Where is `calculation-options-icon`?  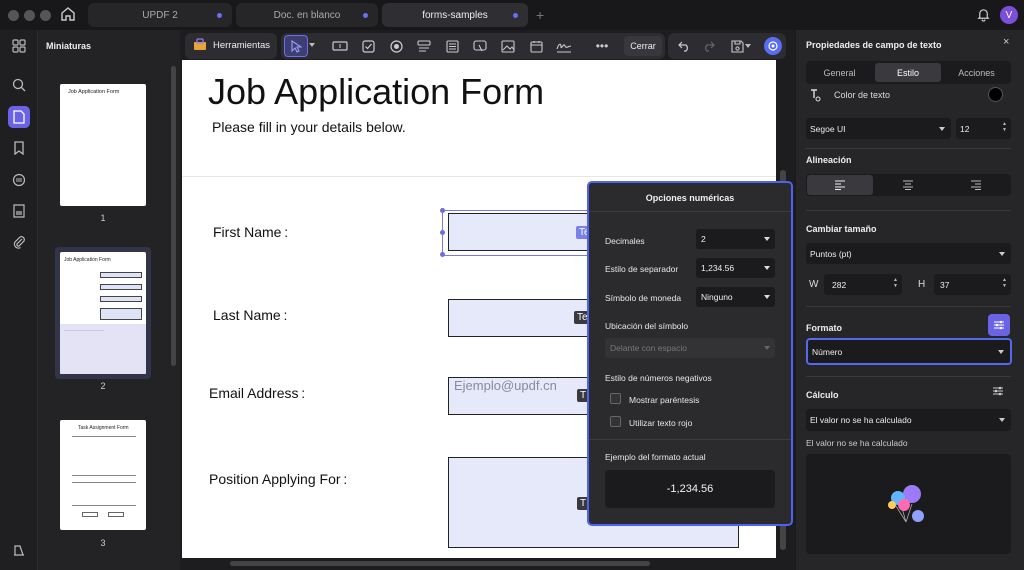 calculation-options-icon is located at coordinates (998, 391).